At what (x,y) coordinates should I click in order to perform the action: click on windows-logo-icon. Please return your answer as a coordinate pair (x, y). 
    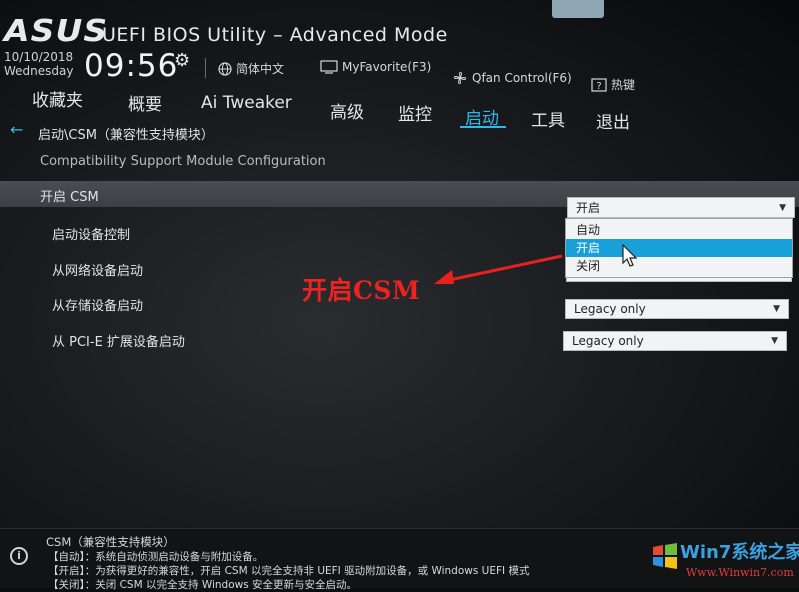
    Looking at the image, I should click on (665, 556).